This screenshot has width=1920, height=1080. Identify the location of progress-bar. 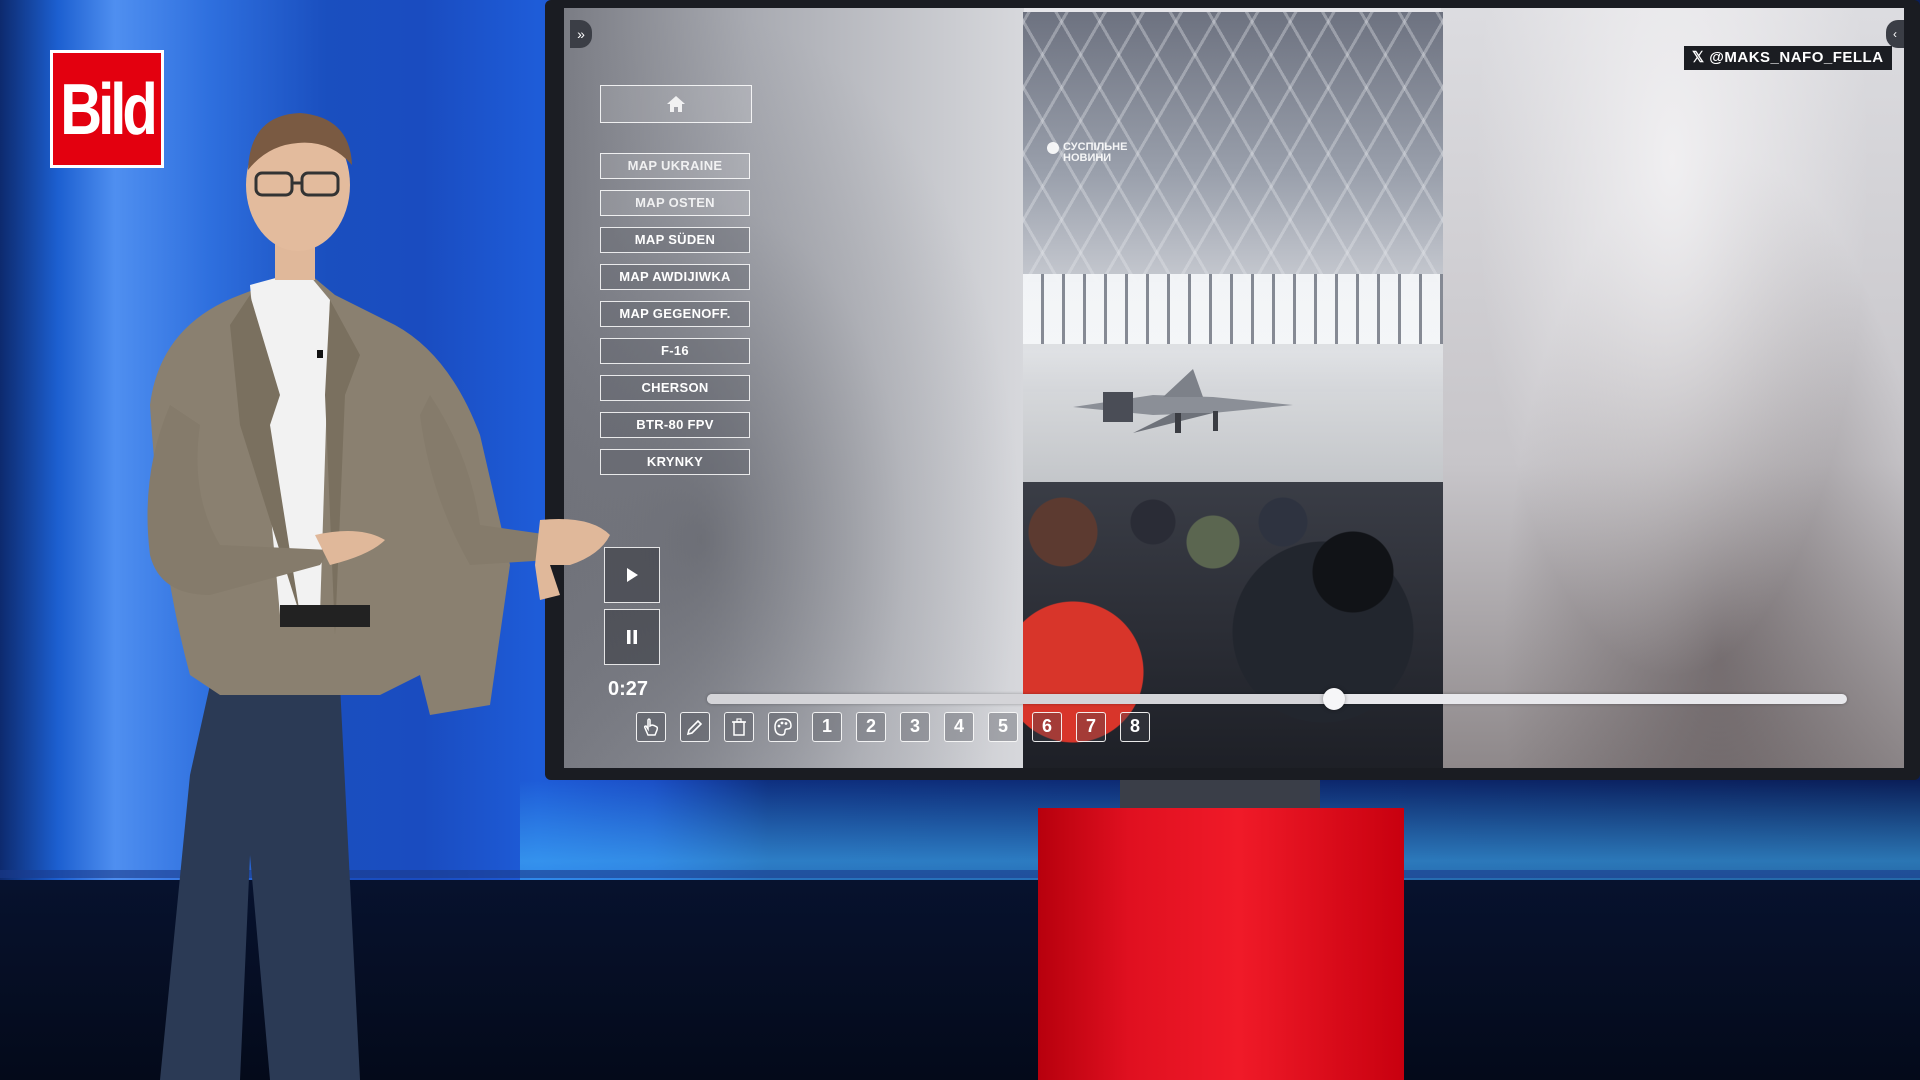
(1277, 699).